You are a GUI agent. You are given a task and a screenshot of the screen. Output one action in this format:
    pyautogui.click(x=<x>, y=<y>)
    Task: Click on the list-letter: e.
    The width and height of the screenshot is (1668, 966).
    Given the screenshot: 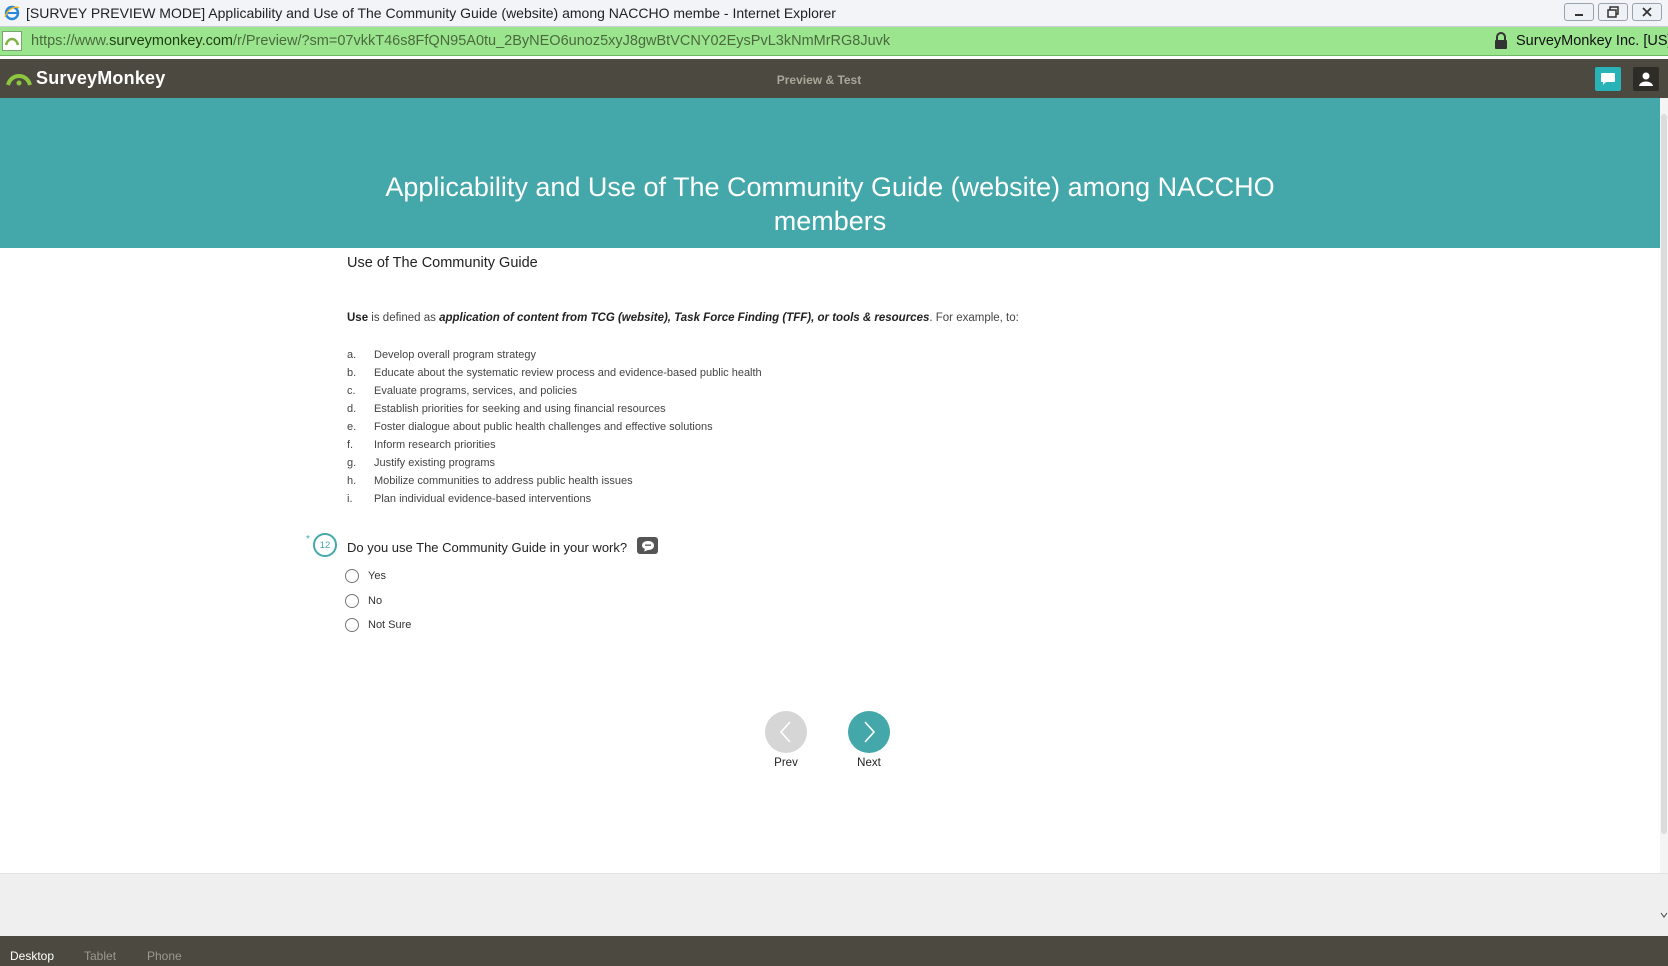 What is the action you would take?
    pyautogui.click(x=352, y=427)
    